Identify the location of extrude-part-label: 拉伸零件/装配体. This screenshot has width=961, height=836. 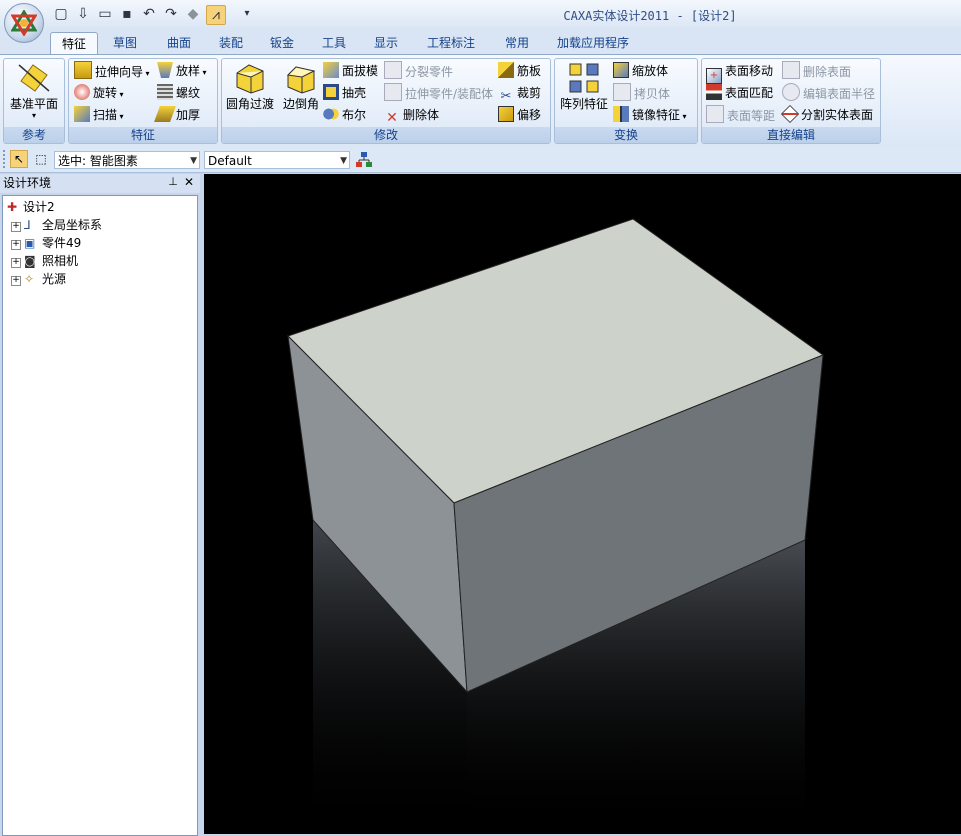
(449, 94).